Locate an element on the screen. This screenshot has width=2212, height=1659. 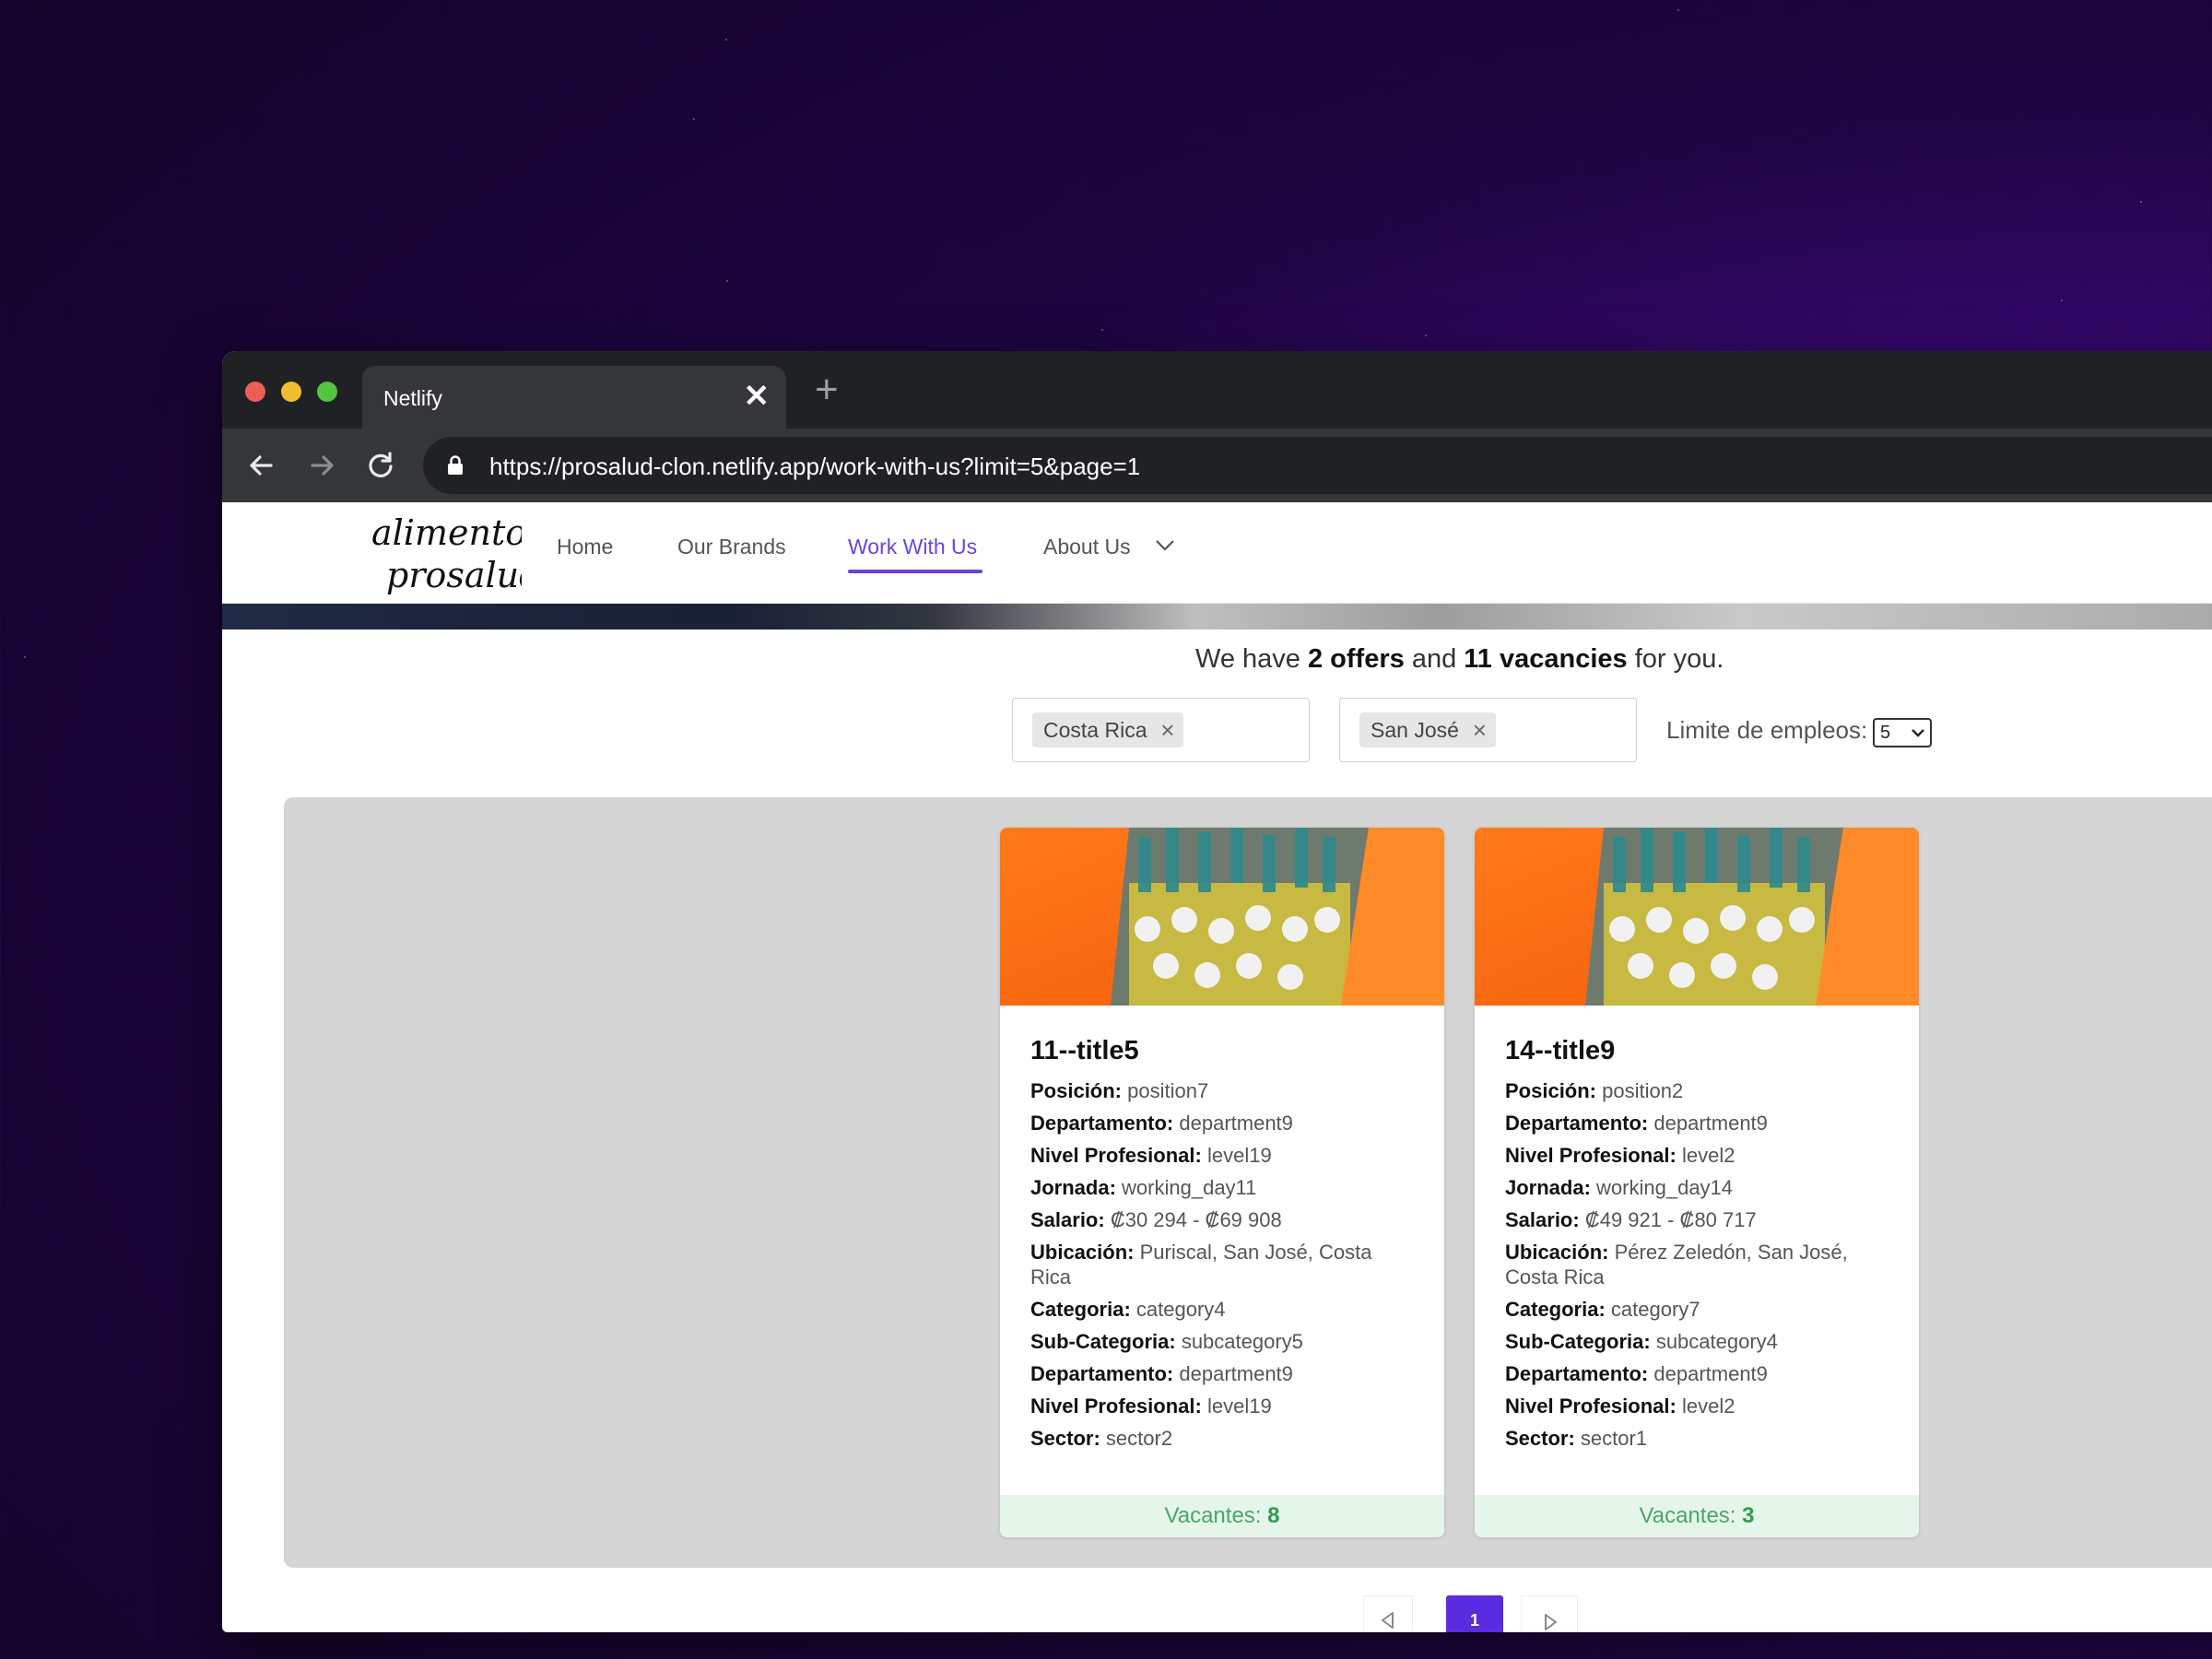
job-field: Sub-Categoria: subcategory4 is located at coordinates (1641, 1341).